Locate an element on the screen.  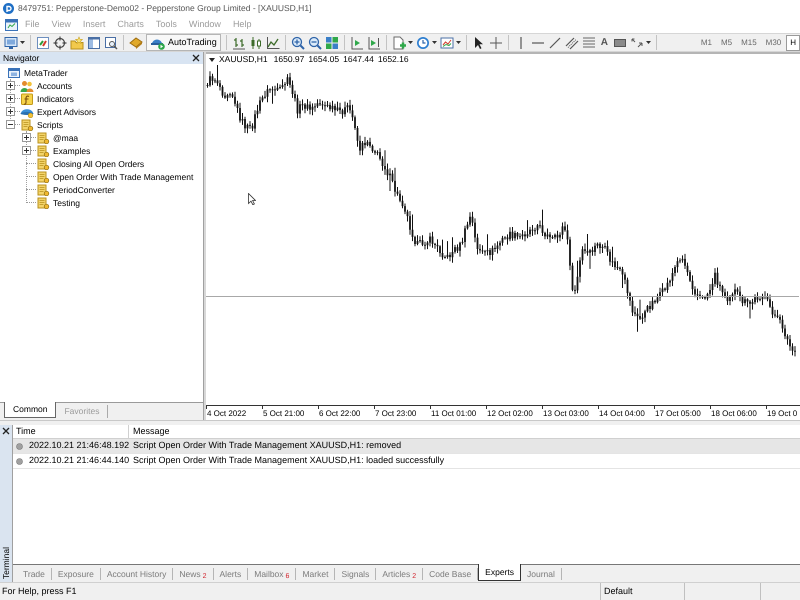
timeframe-button: M5 is located at coordinates (726, 42).